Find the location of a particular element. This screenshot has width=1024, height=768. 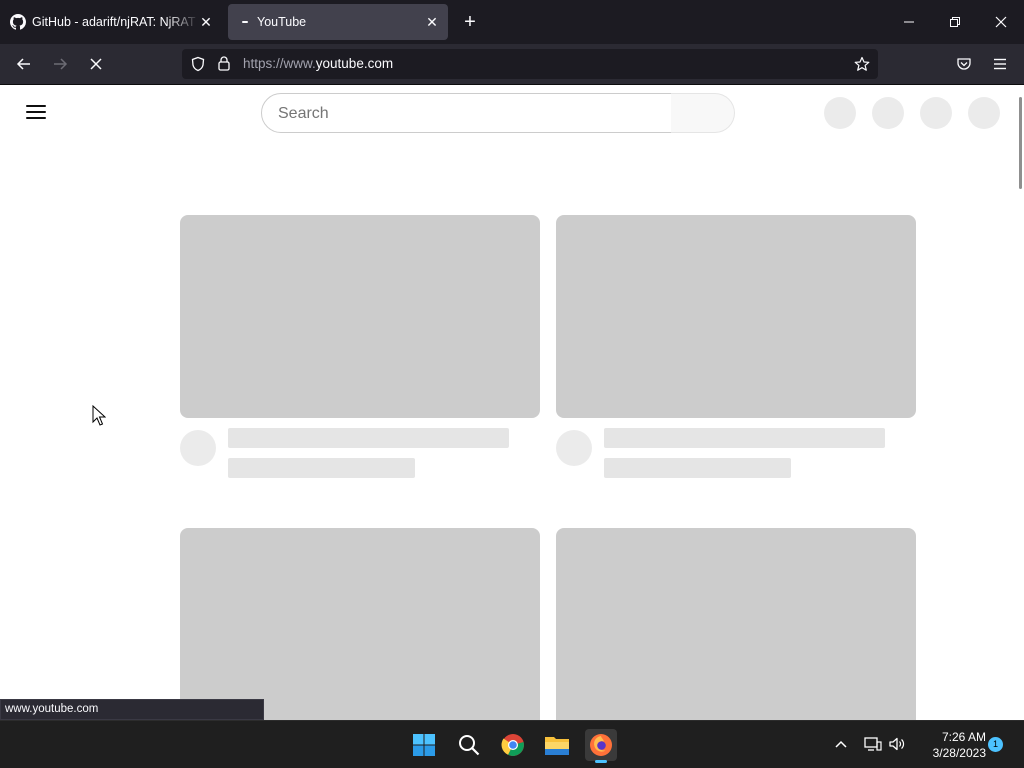

github-icon is located at coordinates (18, 22).